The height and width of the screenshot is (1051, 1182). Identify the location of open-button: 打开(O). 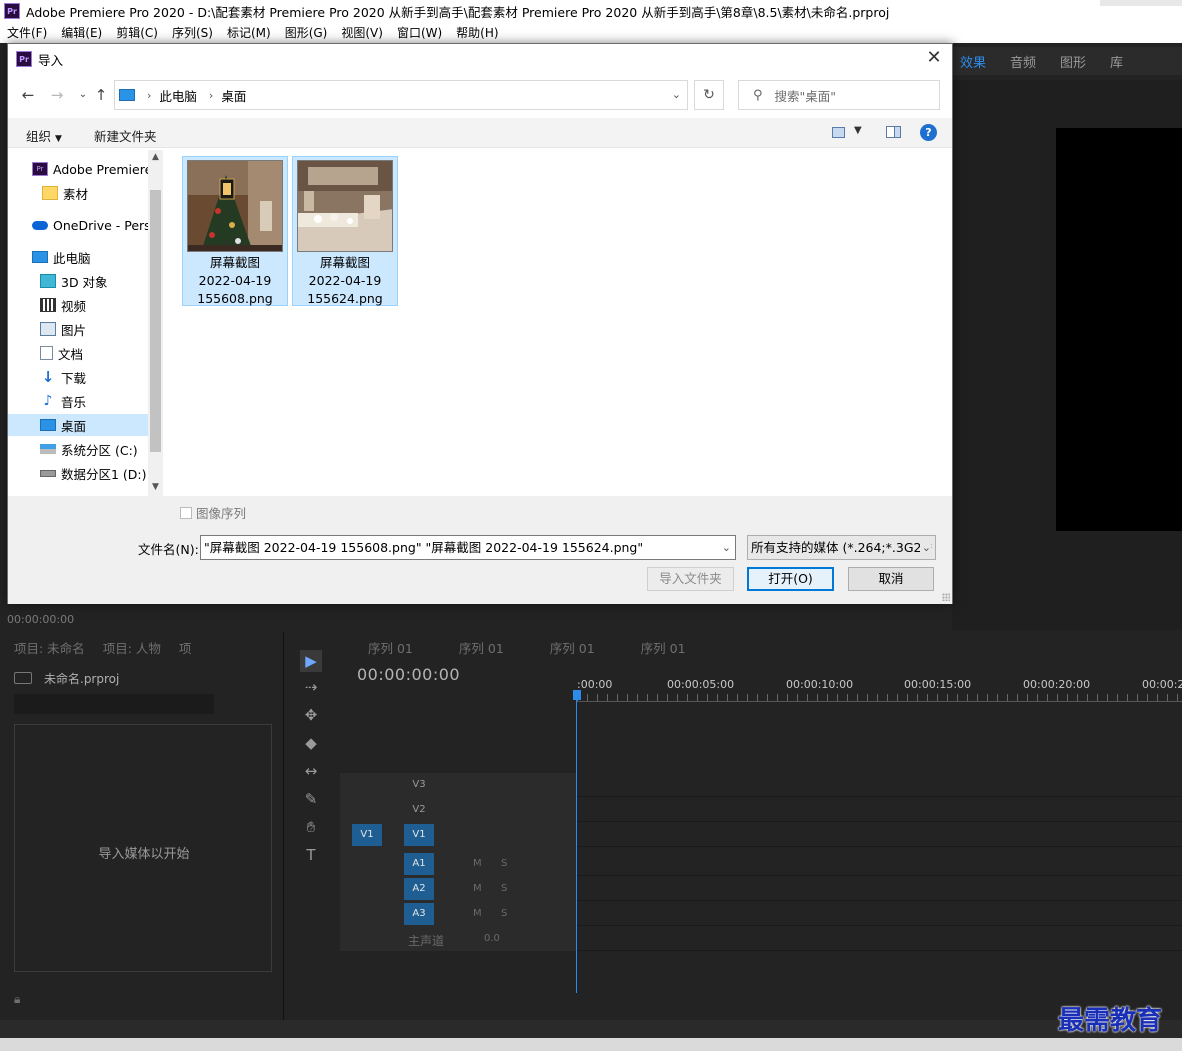
(790, 579).